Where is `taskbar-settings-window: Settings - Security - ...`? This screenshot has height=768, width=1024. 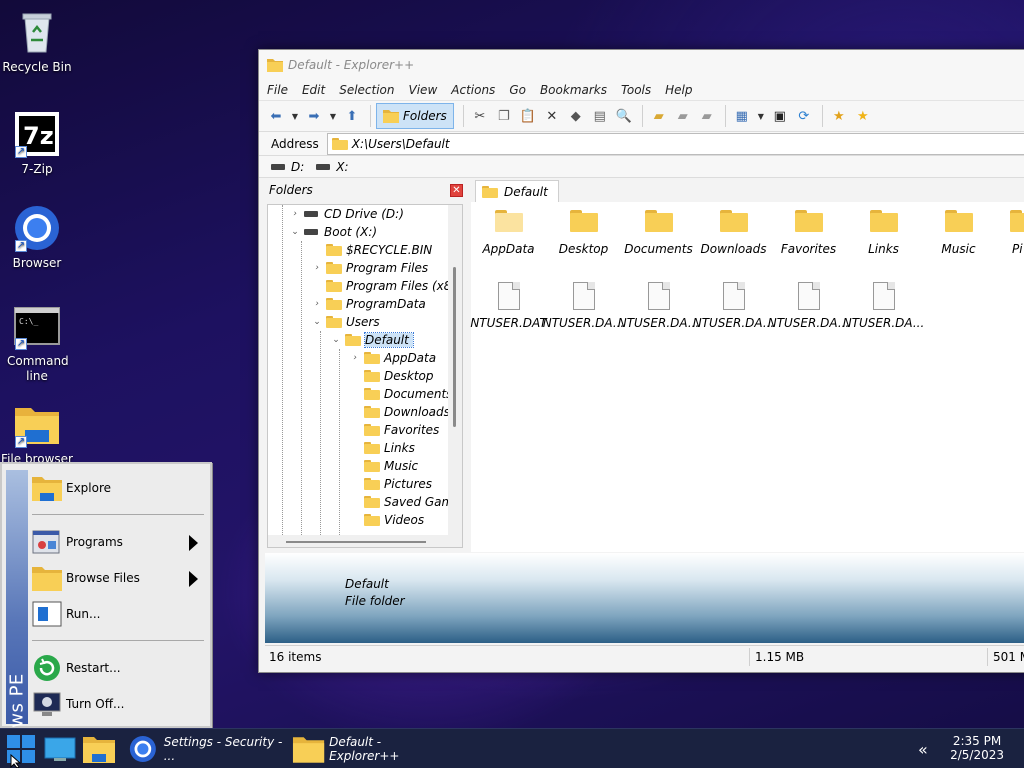
taskbar-settings-window: Settings - Security - ... is located at coordinates (208, 749).